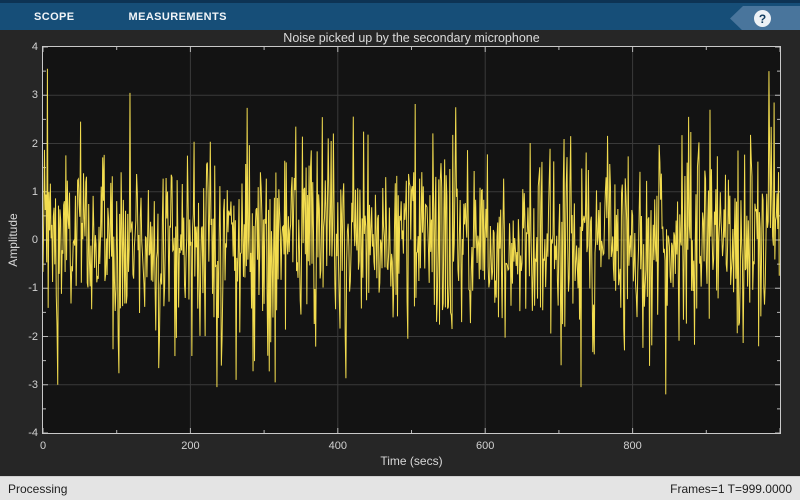  What do you see at coordinates (34, 240) in the screenshot?
I see `y-tick-label: 0` at bounding box center [34, 240].